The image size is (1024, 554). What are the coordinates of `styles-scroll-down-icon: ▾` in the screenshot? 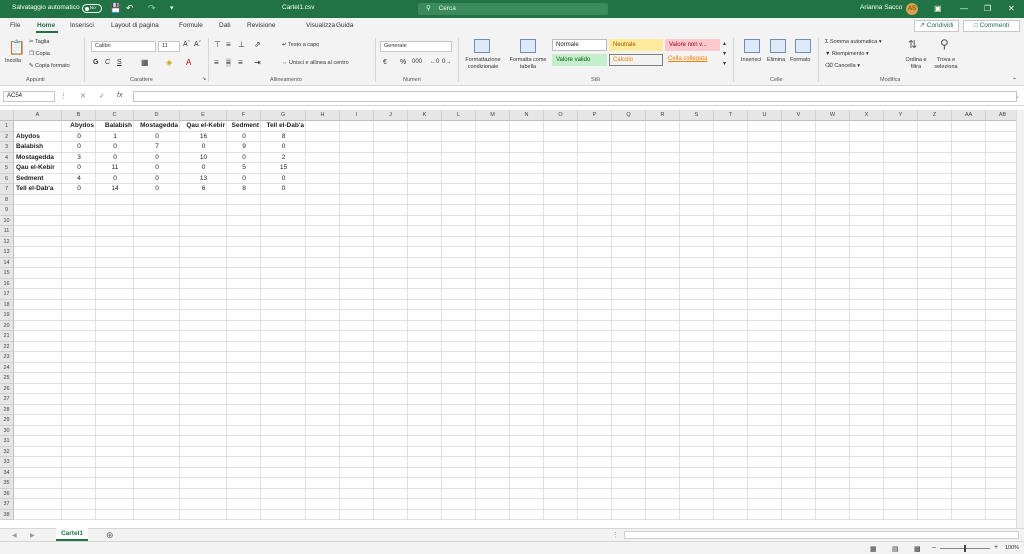 It's located at (724, 53).